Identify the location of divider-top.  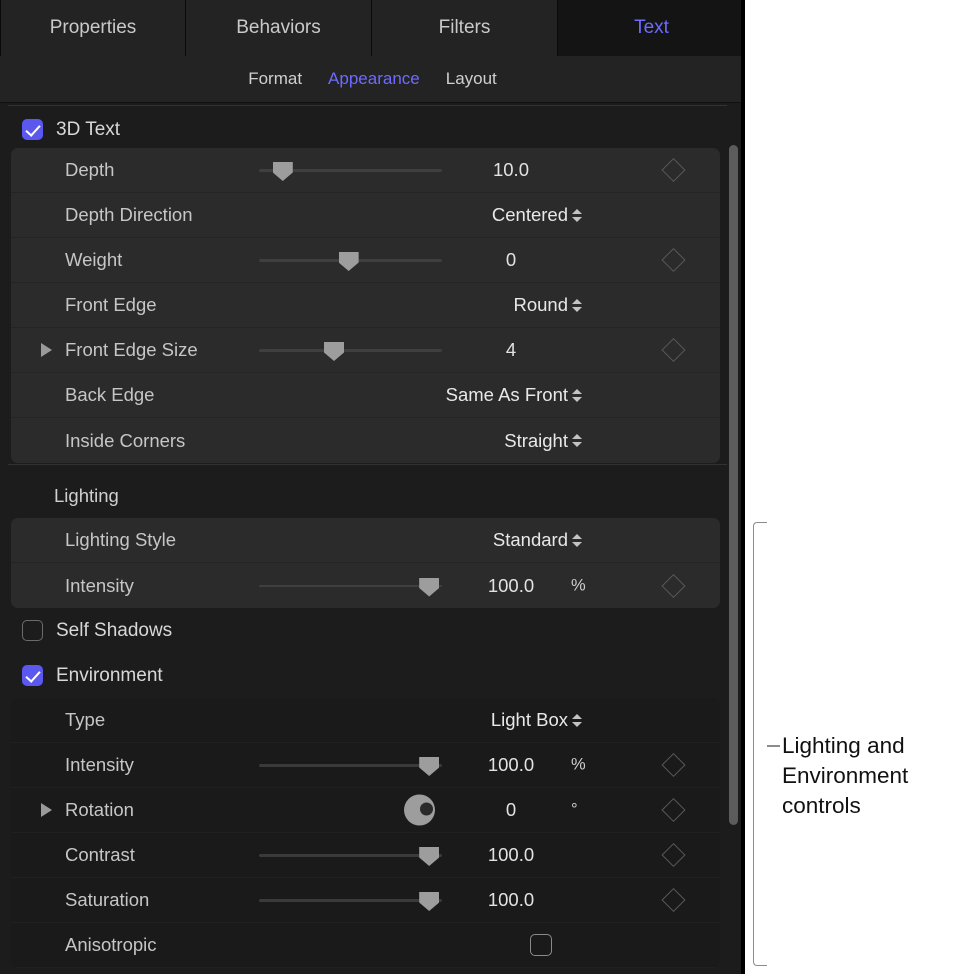
(368, 105).